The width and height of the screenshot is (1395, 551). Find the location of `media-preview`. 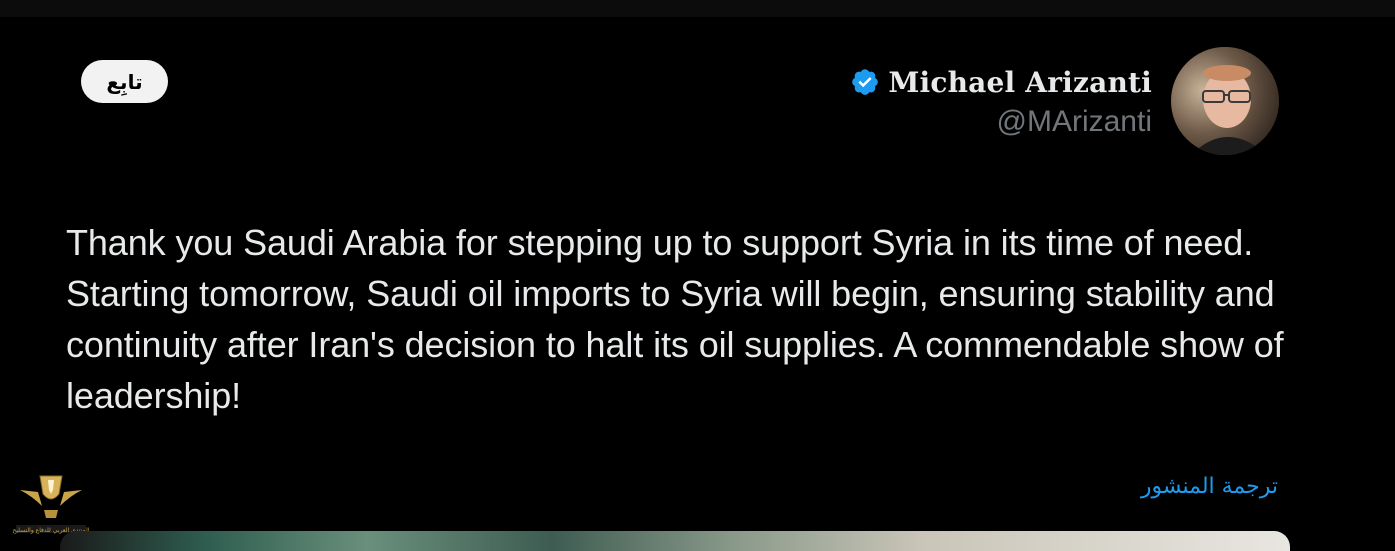

media-preview is located at coordinates (675, 541).